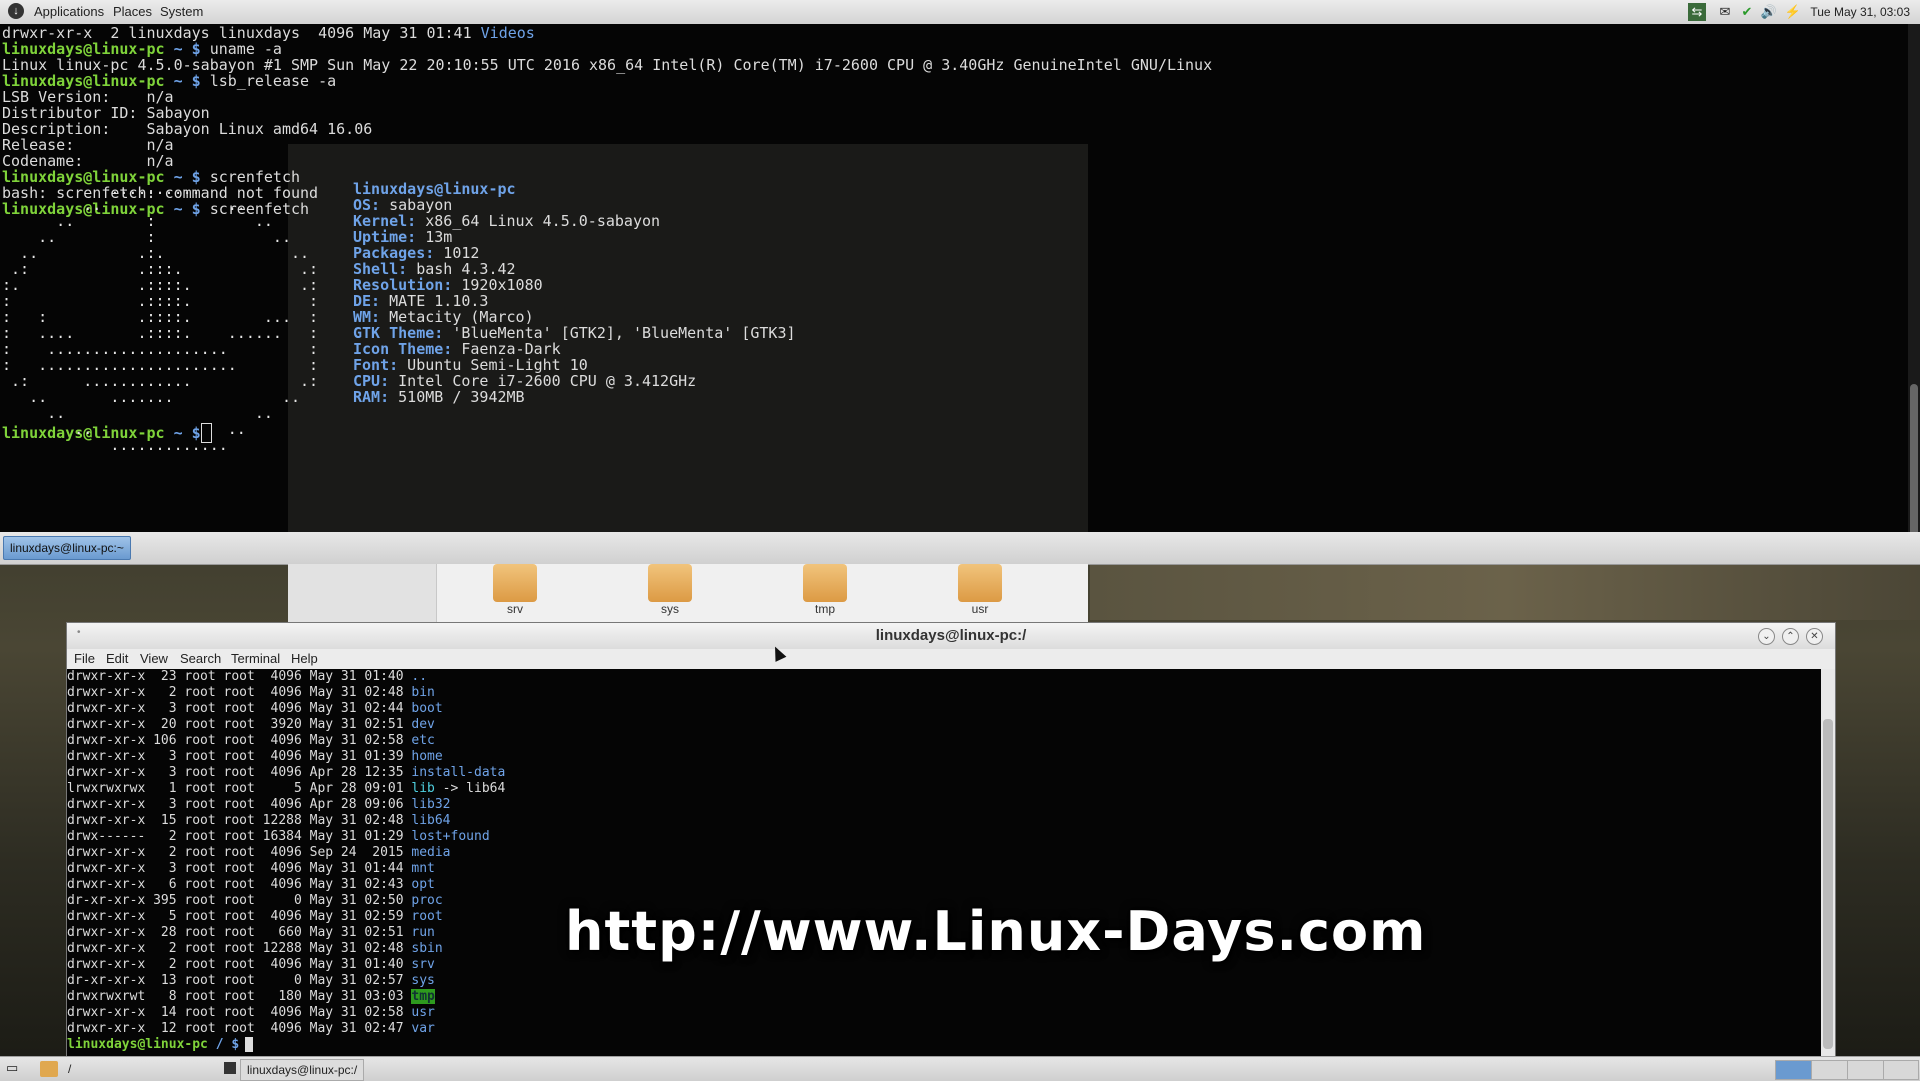  I want to click on top-terminal-scroll-thumb, so click(1914, 464).